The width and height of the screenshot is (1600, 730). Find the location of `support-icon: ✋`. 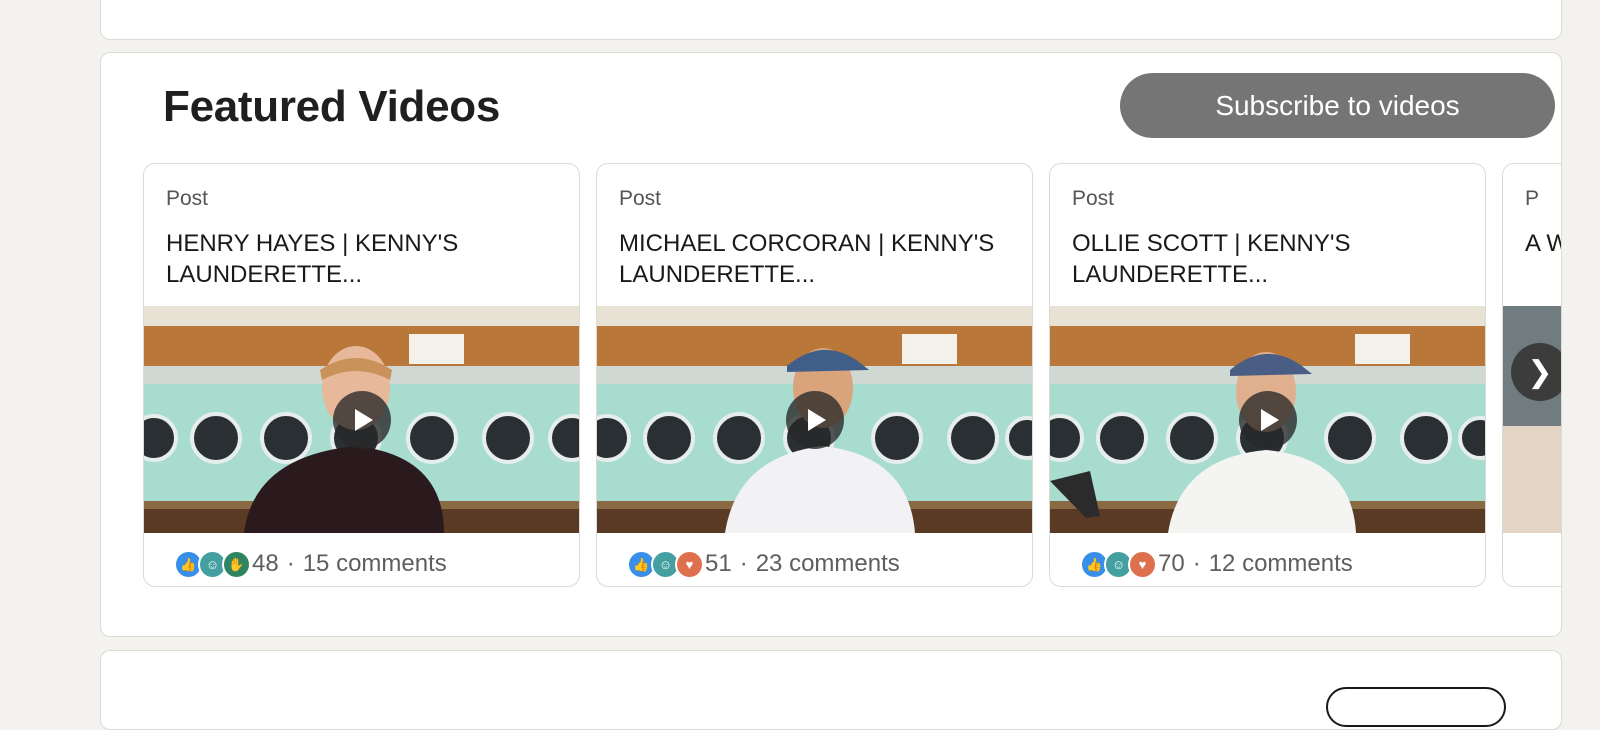

support-icon: ✋ is located at coordinates (236, 564).